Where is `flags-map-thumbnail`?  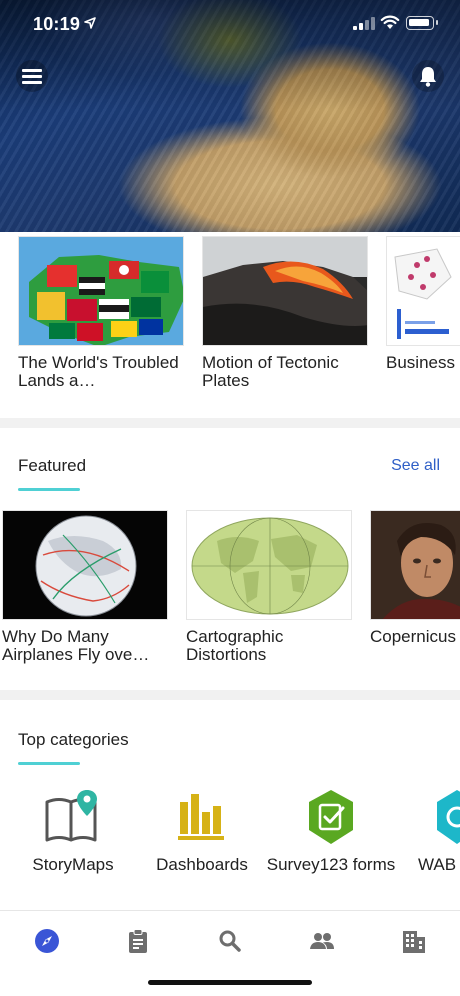
flags-map-thumbnail is located at coordinates (101, 291).